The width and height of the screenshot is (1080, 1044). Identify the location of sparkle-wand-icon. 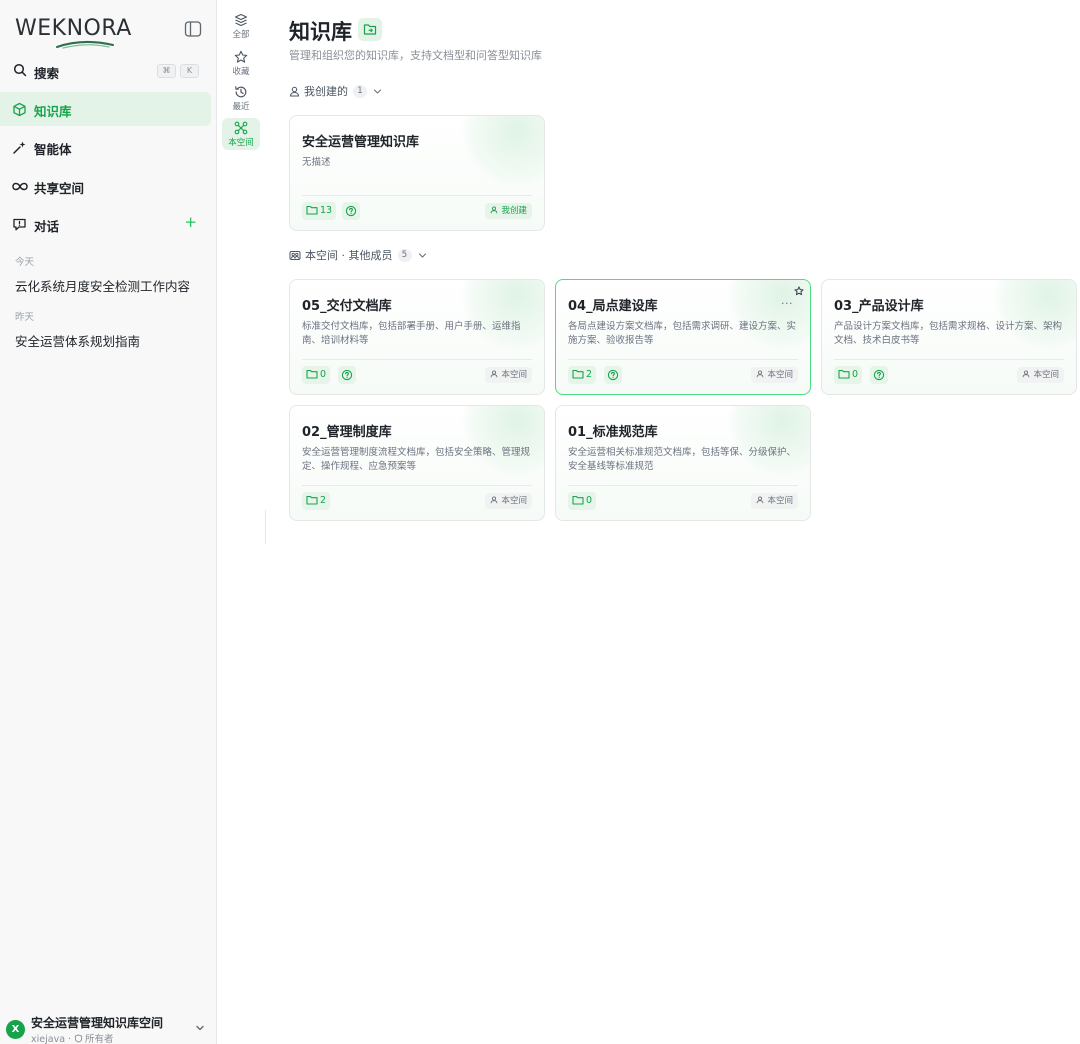
(19, 147).